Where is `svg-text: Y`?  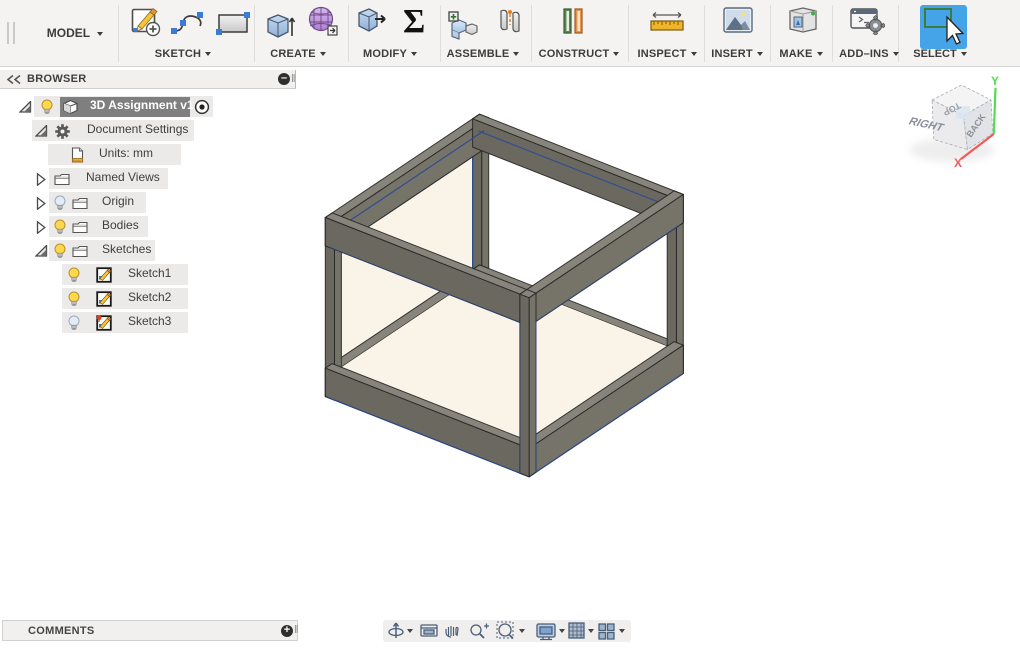 svg-text: Y is located at coordinates (995, 81).